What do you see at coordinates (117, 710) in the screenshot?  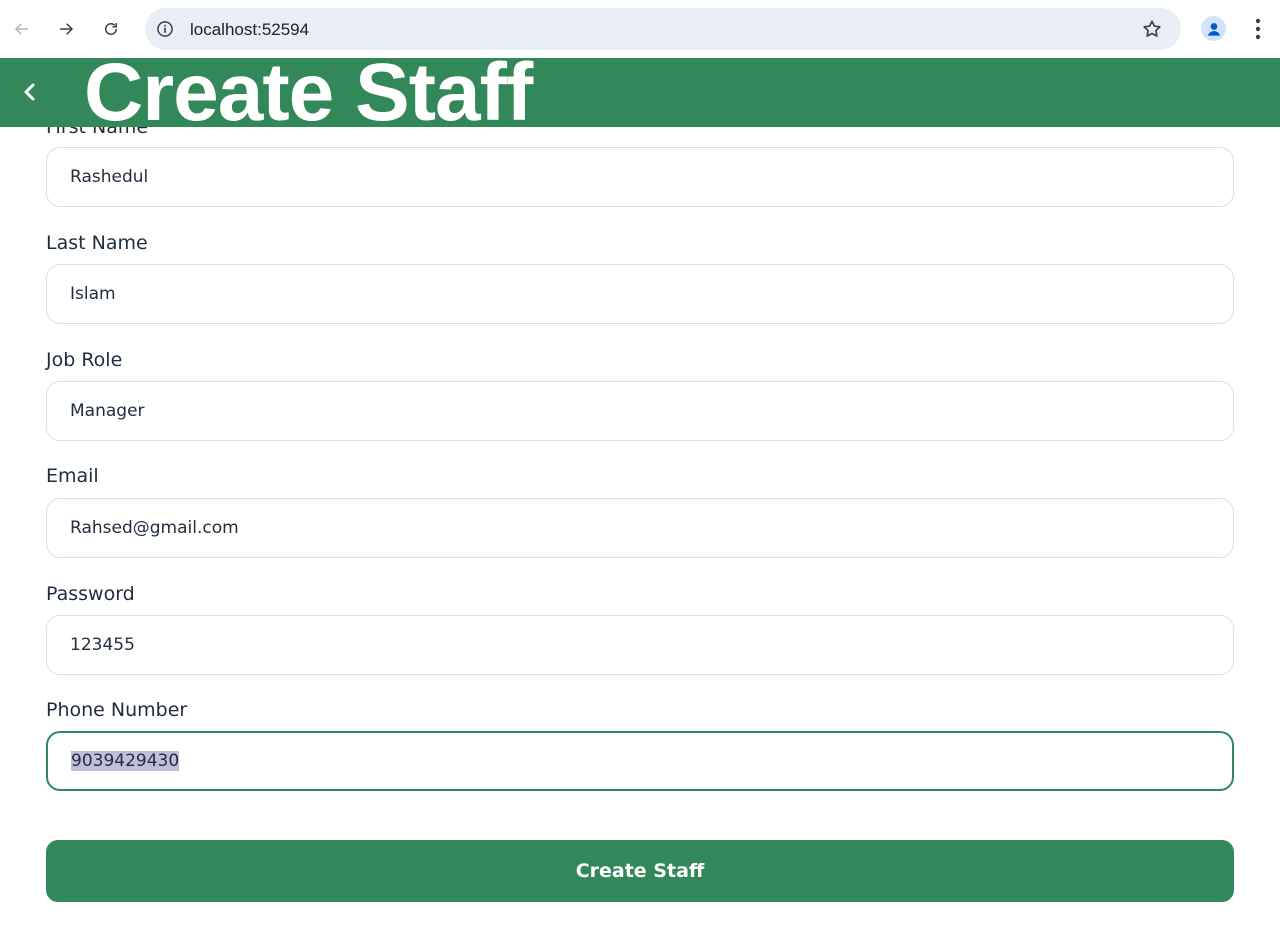 I see `phone-number-label: Phone Number` at bounding box center [117, 710].